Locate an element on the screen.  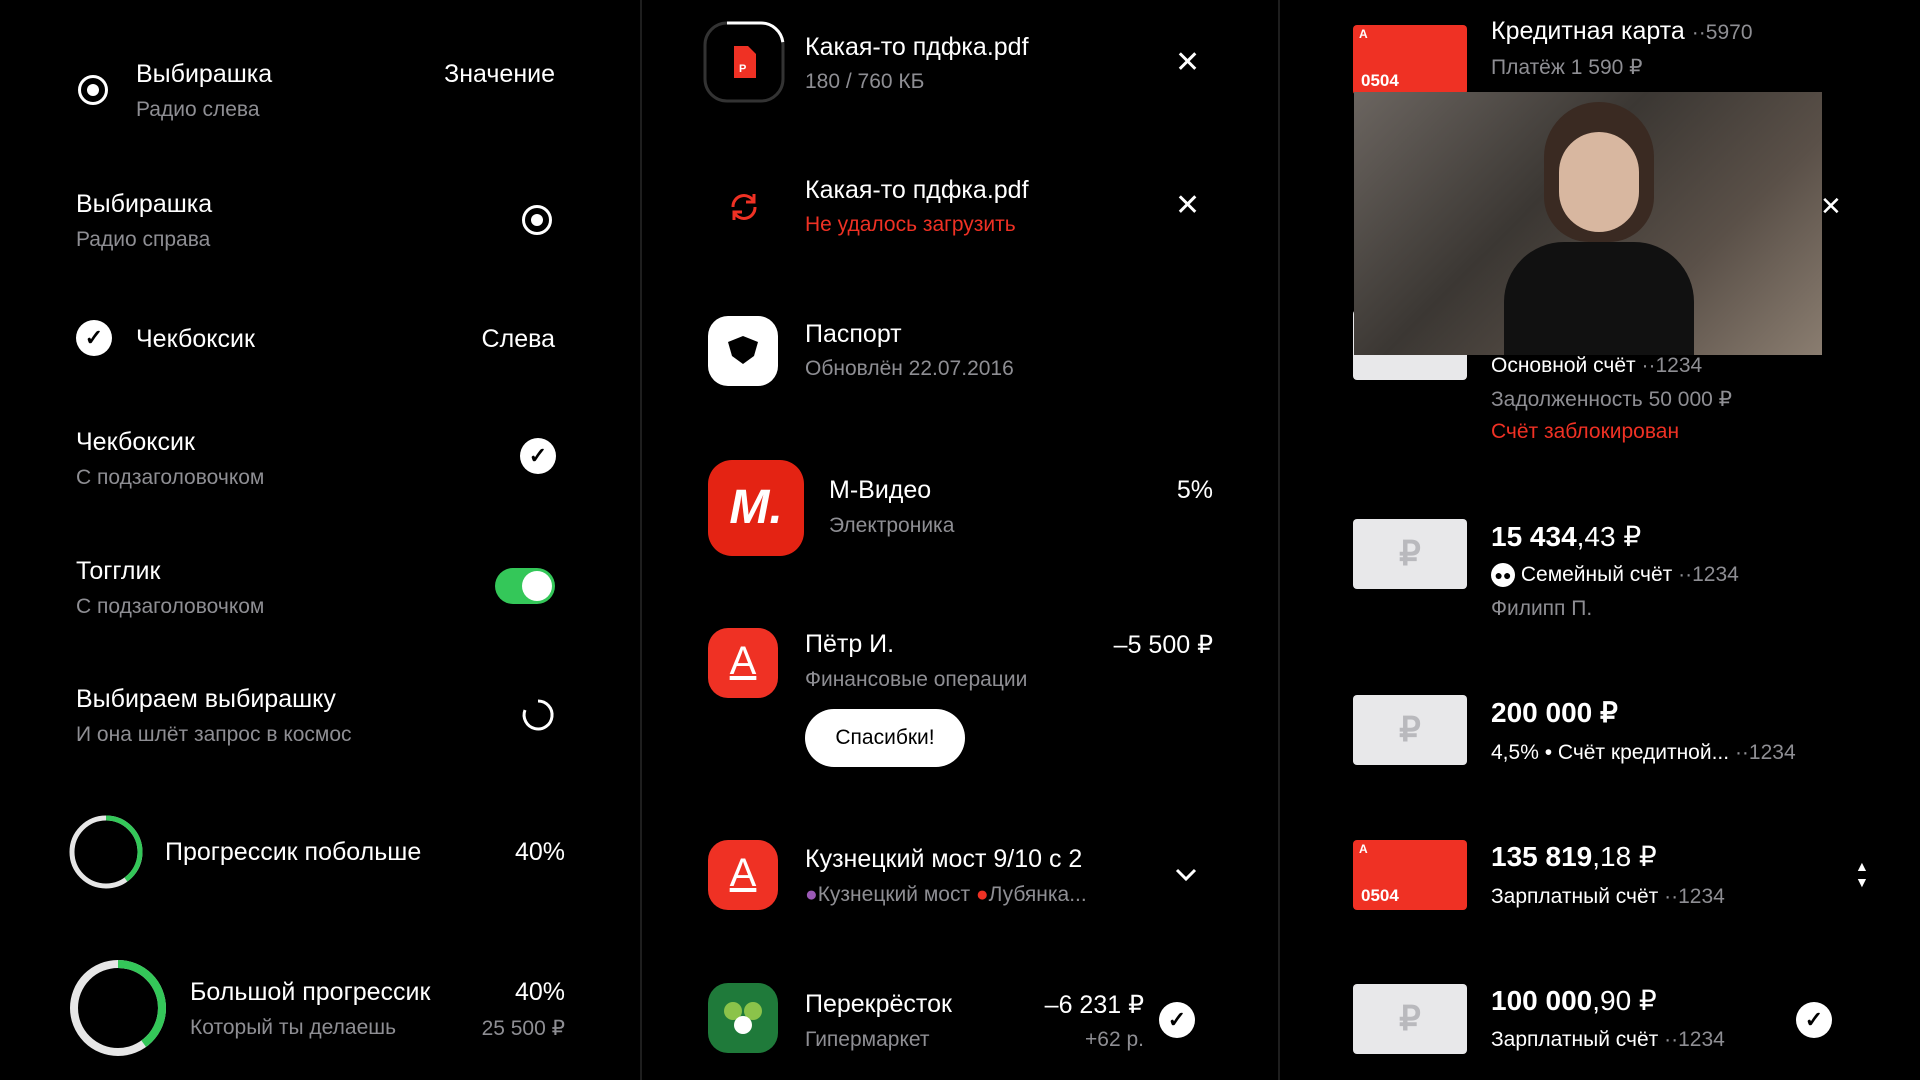
toggle-subtitle: С подзаголовочком is located at coordinates (170, 606).